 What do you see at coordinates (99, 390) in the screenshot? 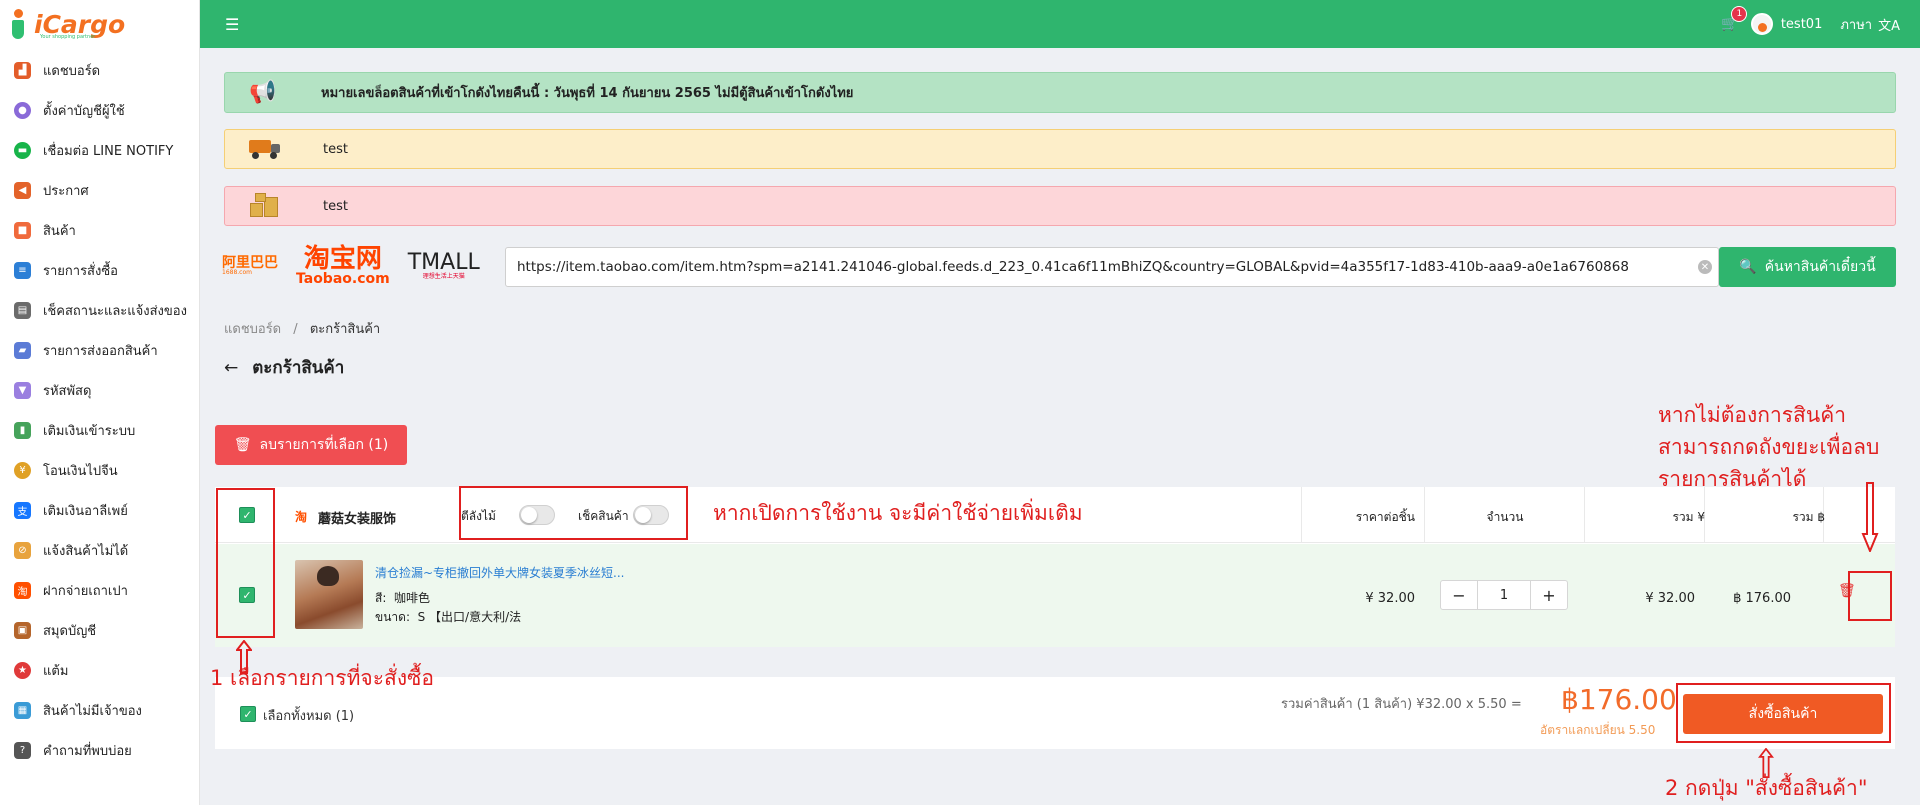
I see `sidebar-item-tracking: ▼ รหัสพัสดุ` at bounding box center [99, 390].